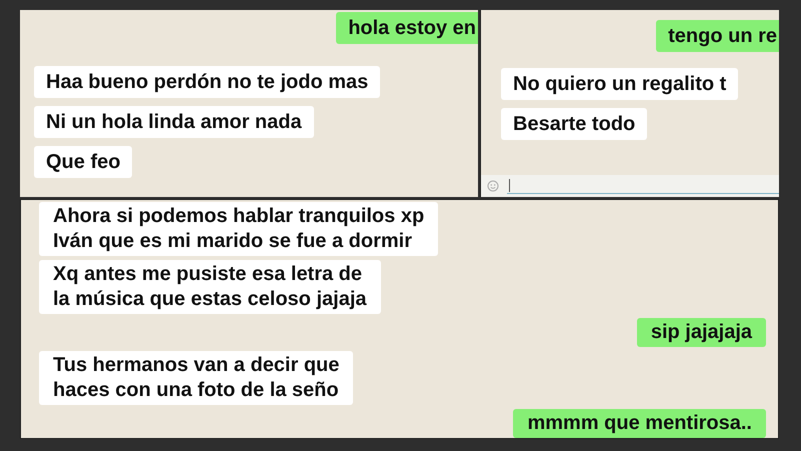 The height and width of the screenshot is (451, 801). I want to click on received-message: Tus hermanos van a decir que haces con una foto de la seño, so click(196, 378).